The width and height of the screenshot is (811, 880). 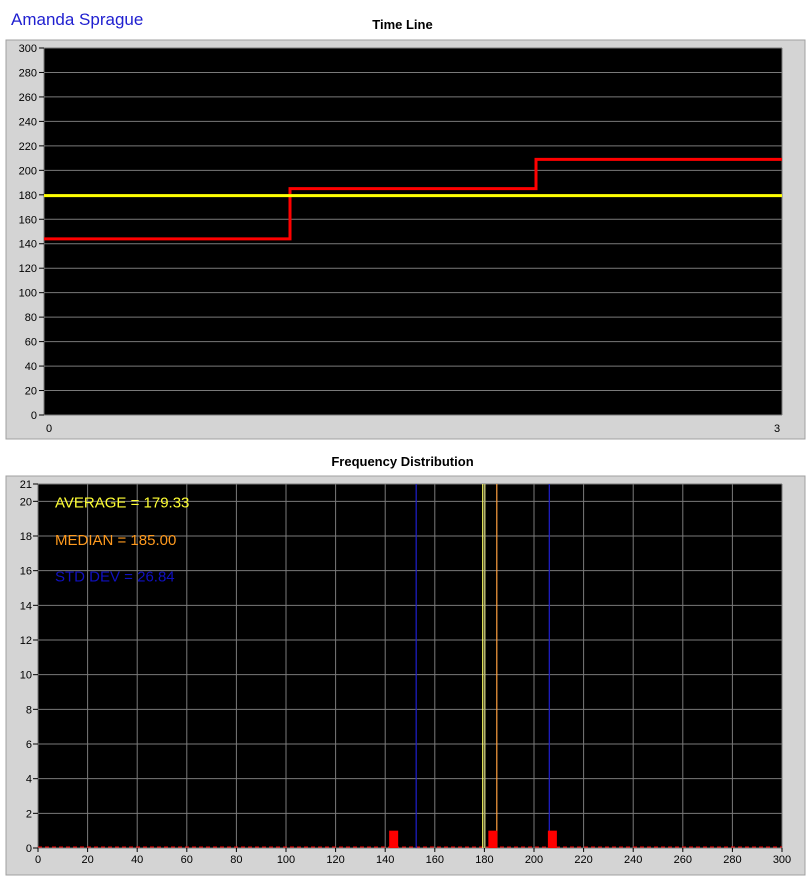 What do you see at coordinates (38, 860) in the screenshot?
I see `frequency-xtick-label: 0` at bounding box center [38, 860].